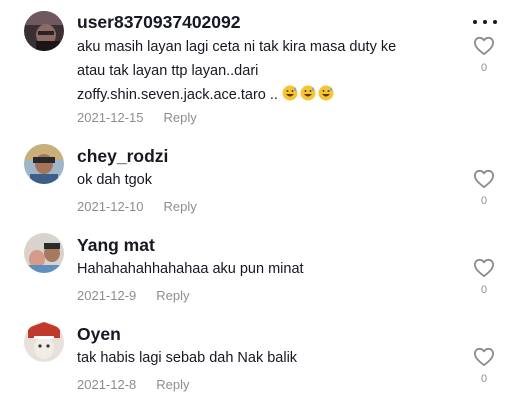 The width and height of the screenshot is (527, 405). I want to click on comment-body: ok dah tgok, so click(114, 180).